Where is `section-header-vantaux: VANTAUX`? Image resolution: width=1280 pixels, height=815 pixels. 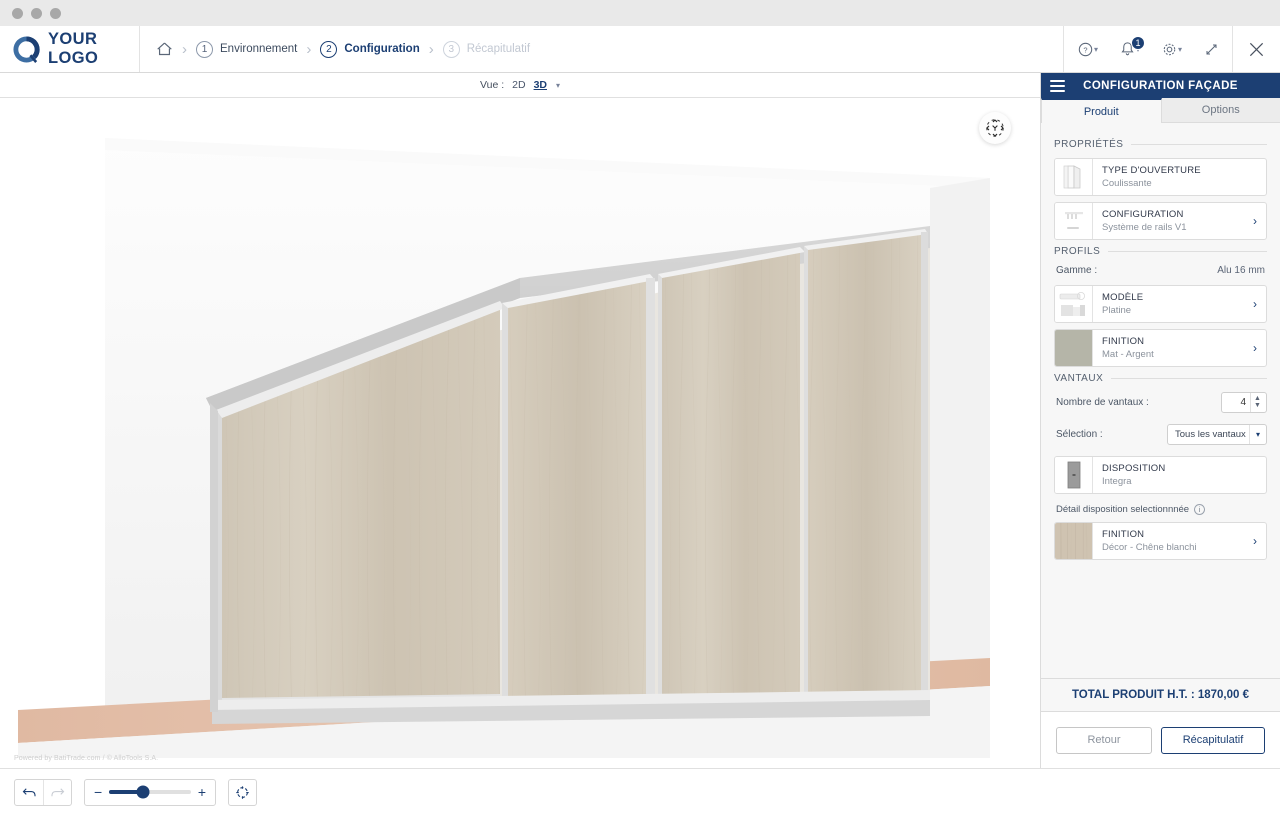
section-header-vantaux: VANTAUX is located at coordinates (1160, 378).